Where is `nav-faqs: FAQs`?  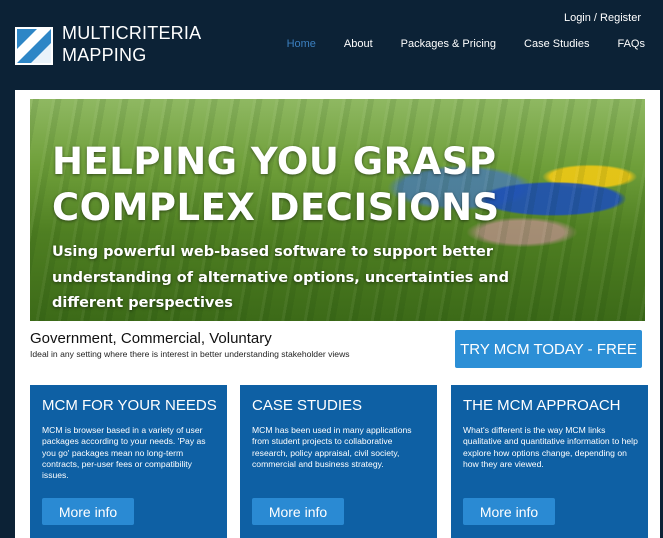 nav-faqs: FAQs is located at coordinates (631, 44).